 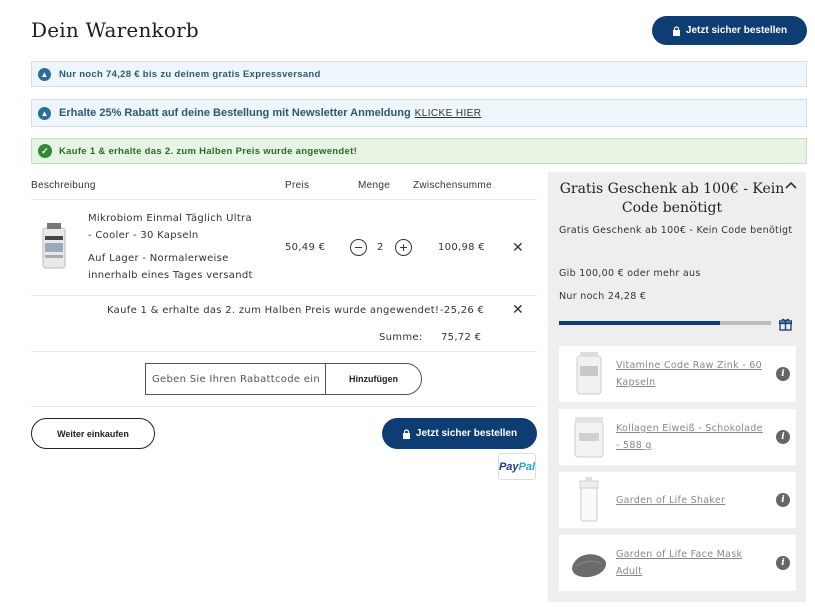 What do you see at coordinates (518, 248) in the screenshot?
I see `remove-item-button: ✕` at bounding box center [518, 248].